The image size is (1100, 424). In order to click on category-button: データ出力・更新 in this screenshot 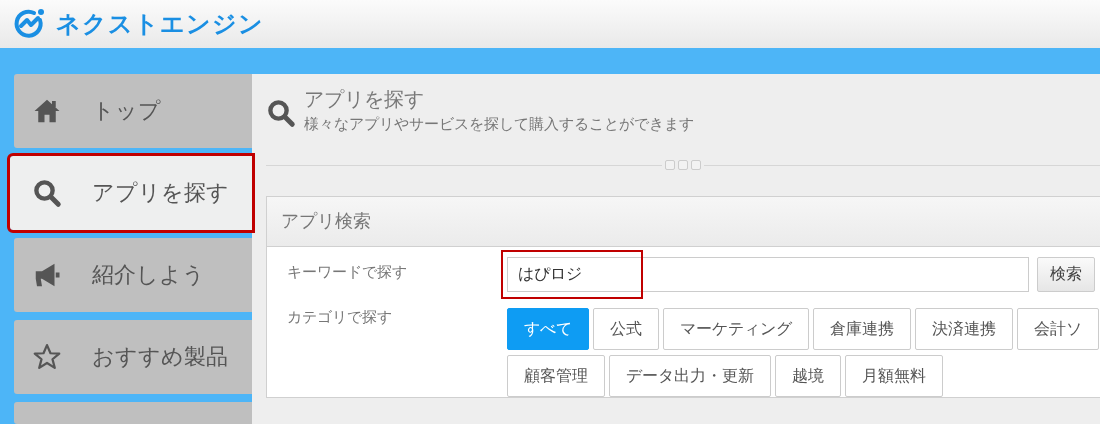, I will do `click(690, 376)`.